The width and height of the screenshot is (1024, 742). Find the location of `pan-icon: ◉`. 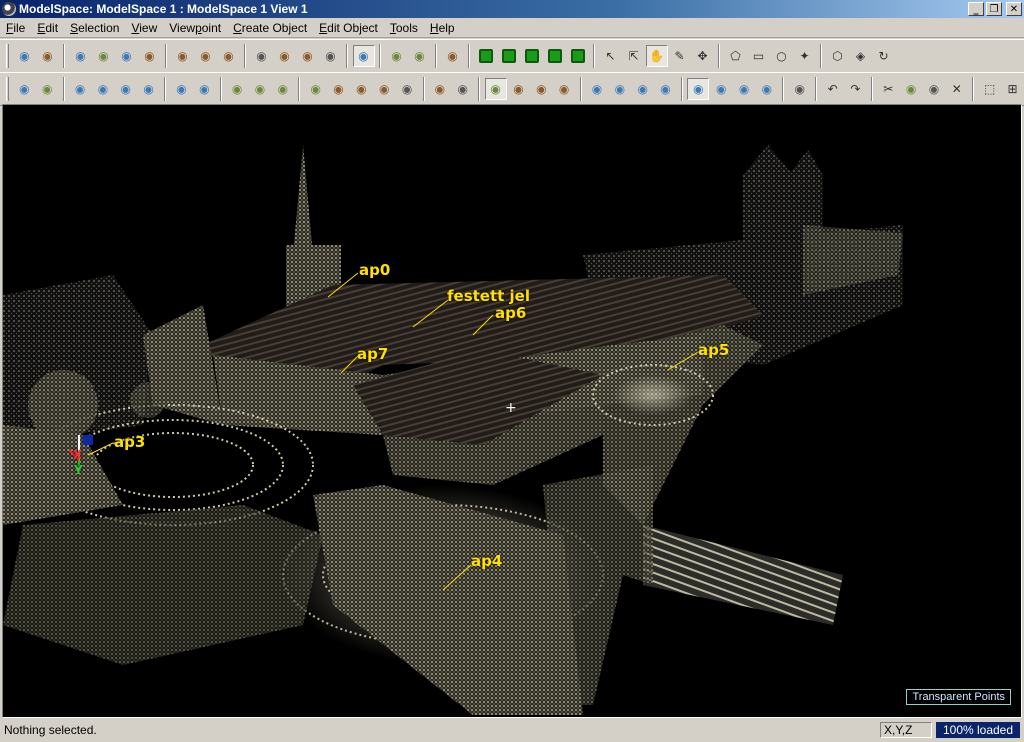

pan-icon: ◉ is located at coordinates (127, 56).